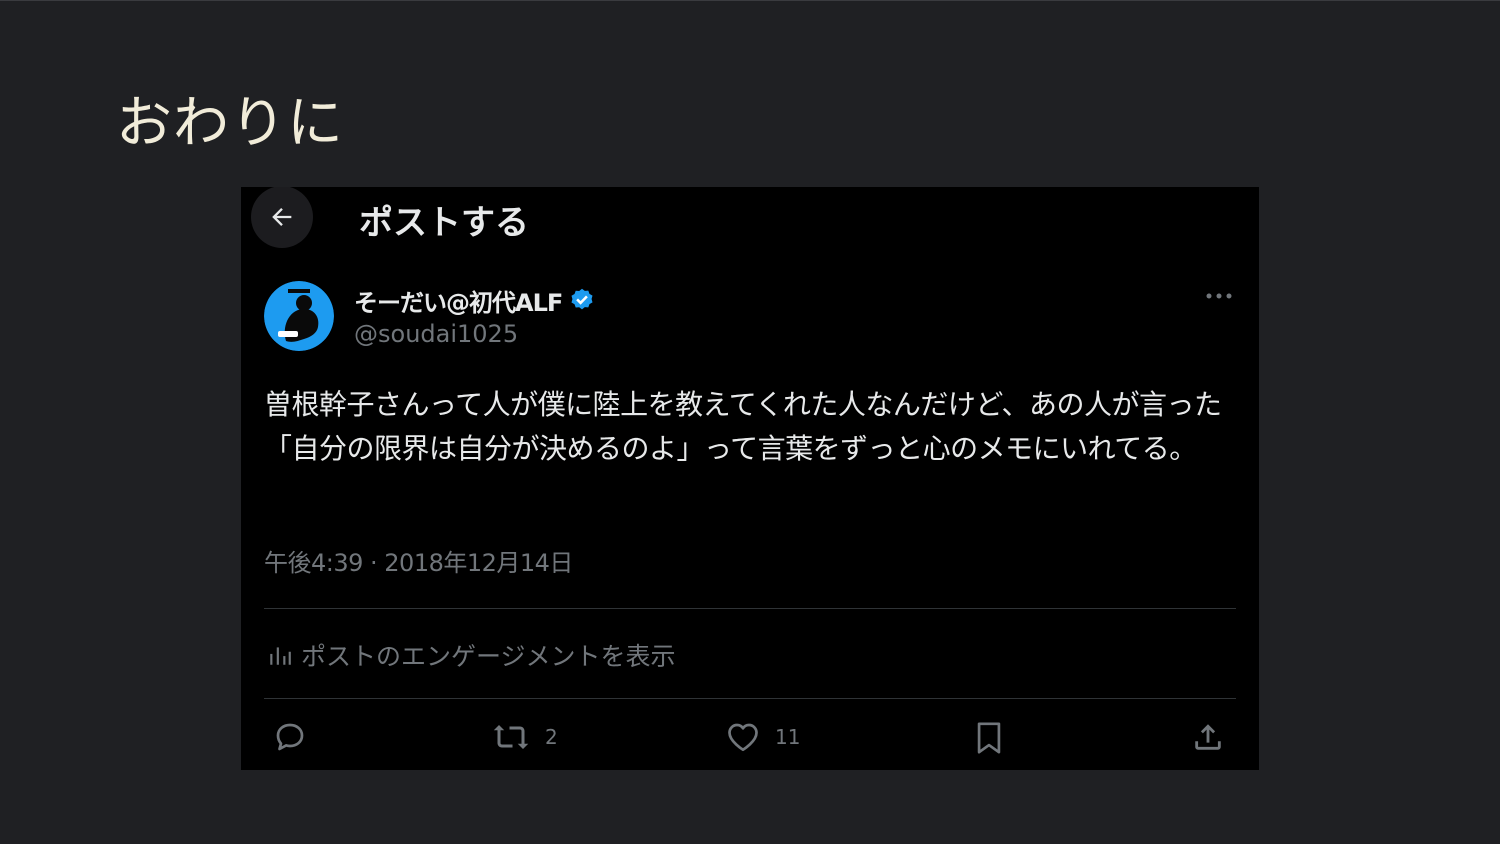 The width and height of the screenshot is (1500, 844). I want to click on author-name-text: そーだい@初代ALF, so click(458, 303).